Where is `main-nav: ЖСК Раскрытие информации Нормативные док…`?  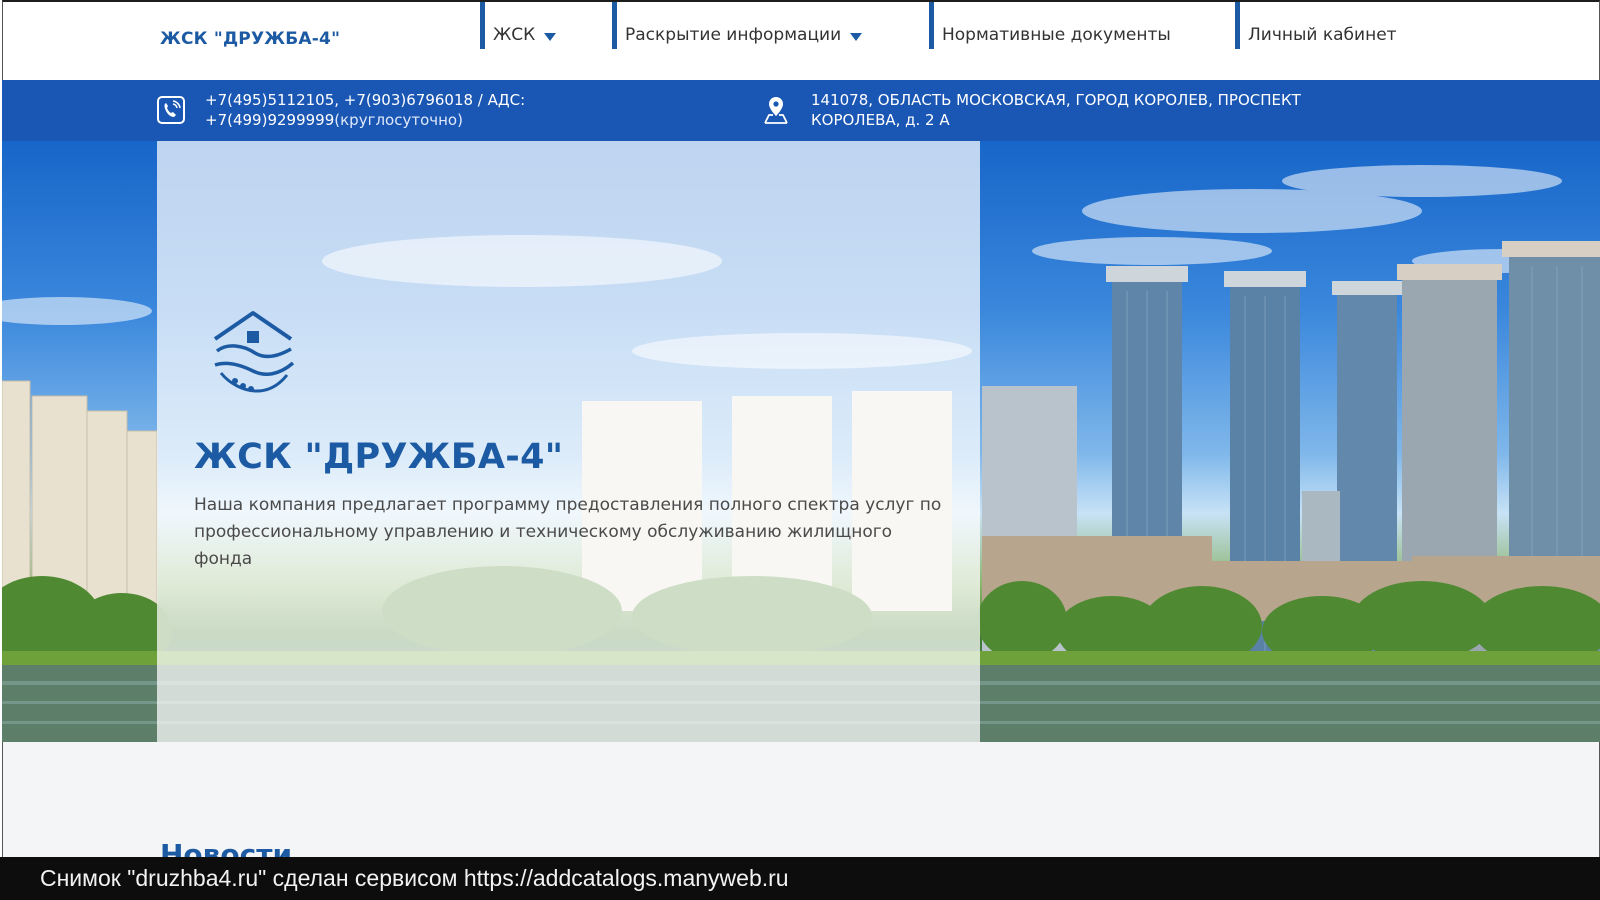 main-nav: ЖСК Раскрытие информации Нормативные док… is located at coordinates (801, 42).